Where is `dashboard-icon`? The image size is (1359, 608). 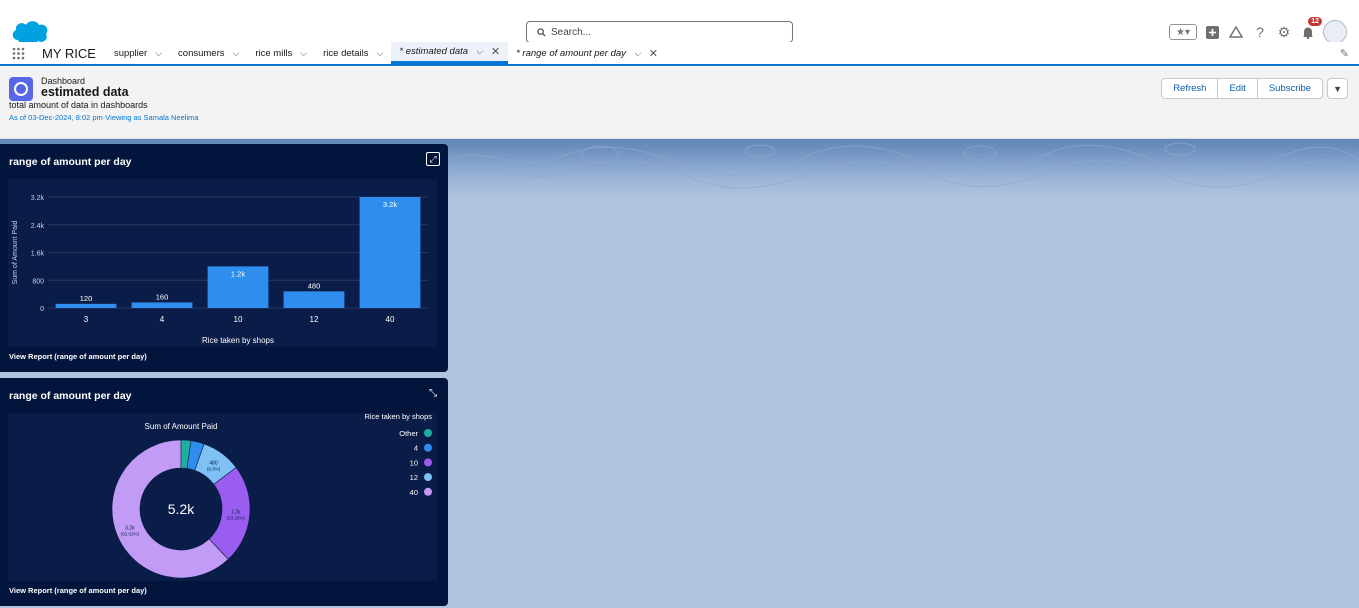
dashboard-icon is located at coordinates (21, 89).